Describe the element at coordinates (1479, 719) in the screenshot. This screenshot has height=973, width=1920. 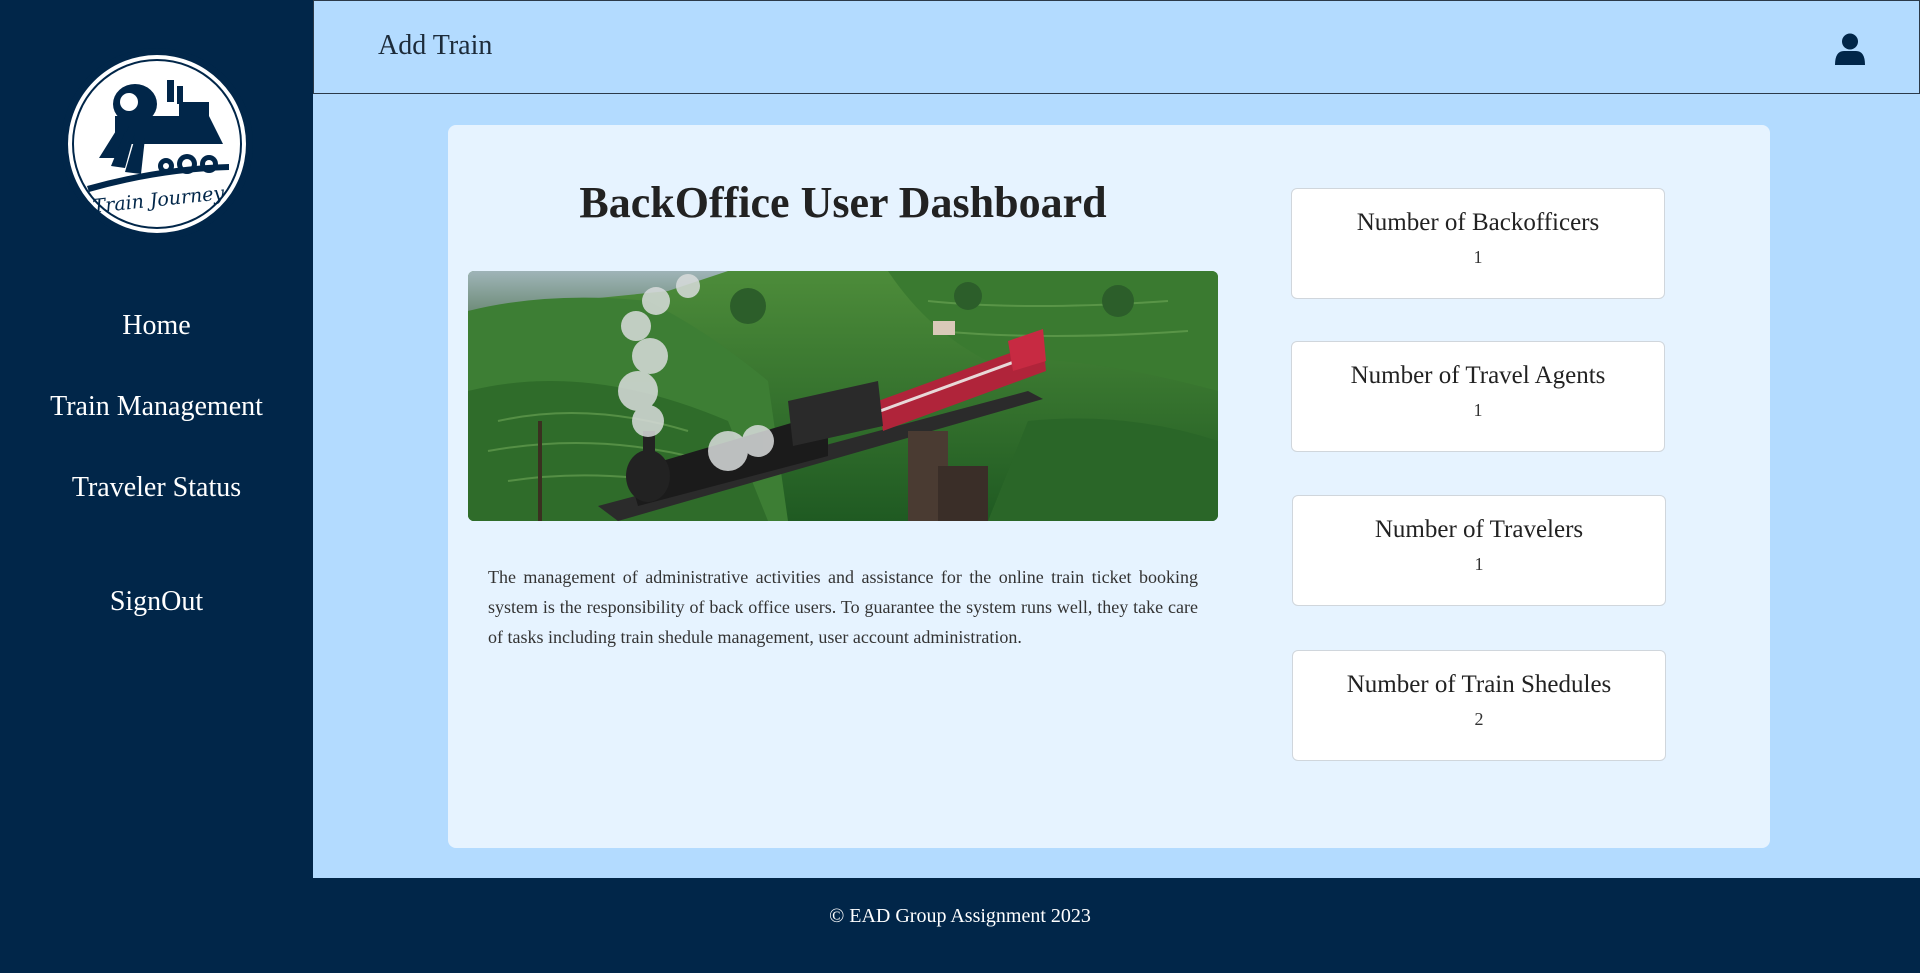
I see `stat-value: 2` at that location.